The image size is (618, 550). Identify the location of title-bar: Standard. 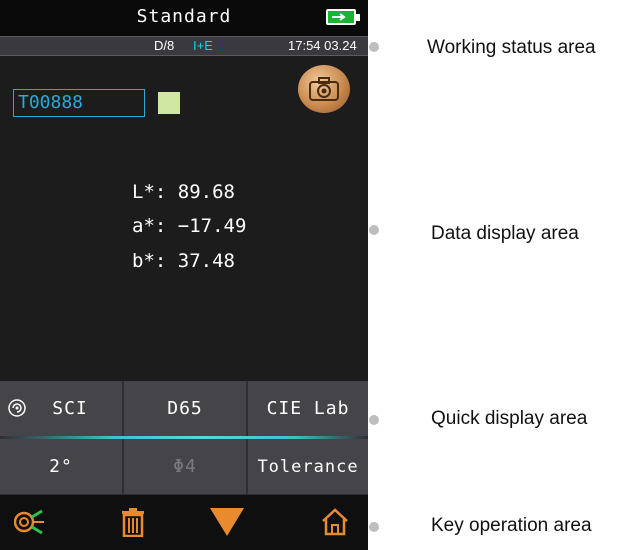
(184, 18).